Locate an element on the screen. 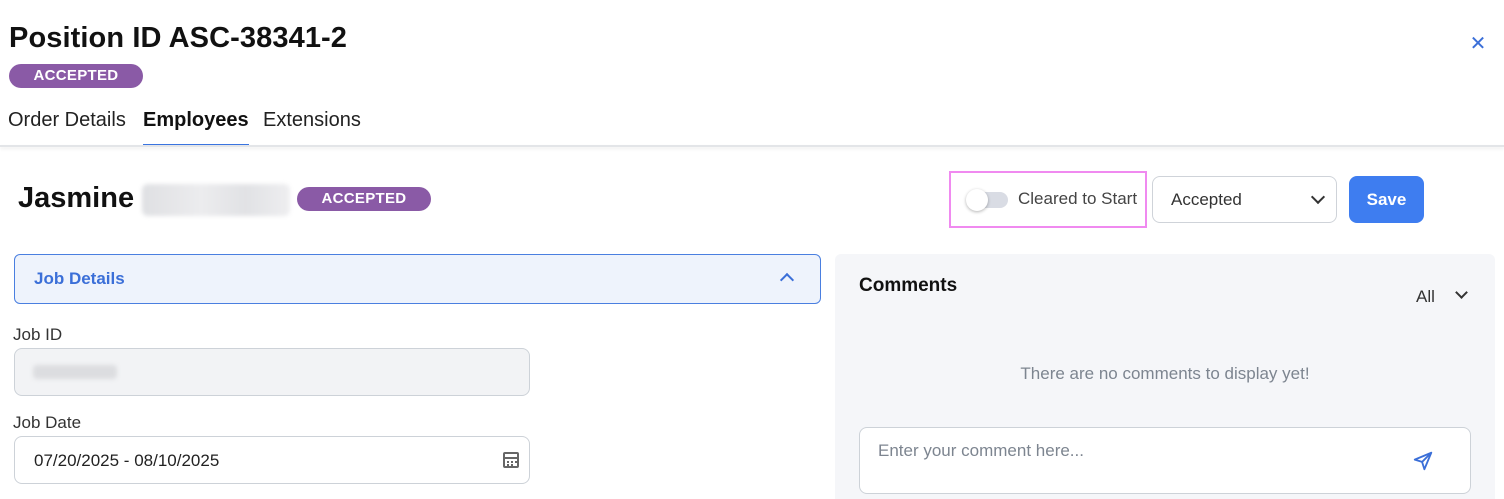  comments-filter-value: All is located at coordinates (1425, 296).